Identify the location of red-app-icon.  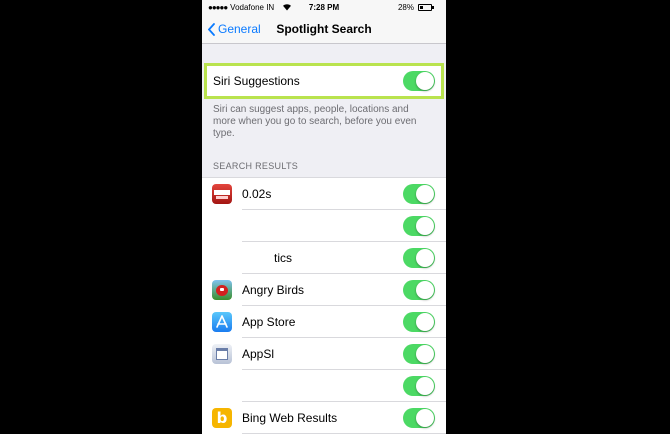
(222, 194).